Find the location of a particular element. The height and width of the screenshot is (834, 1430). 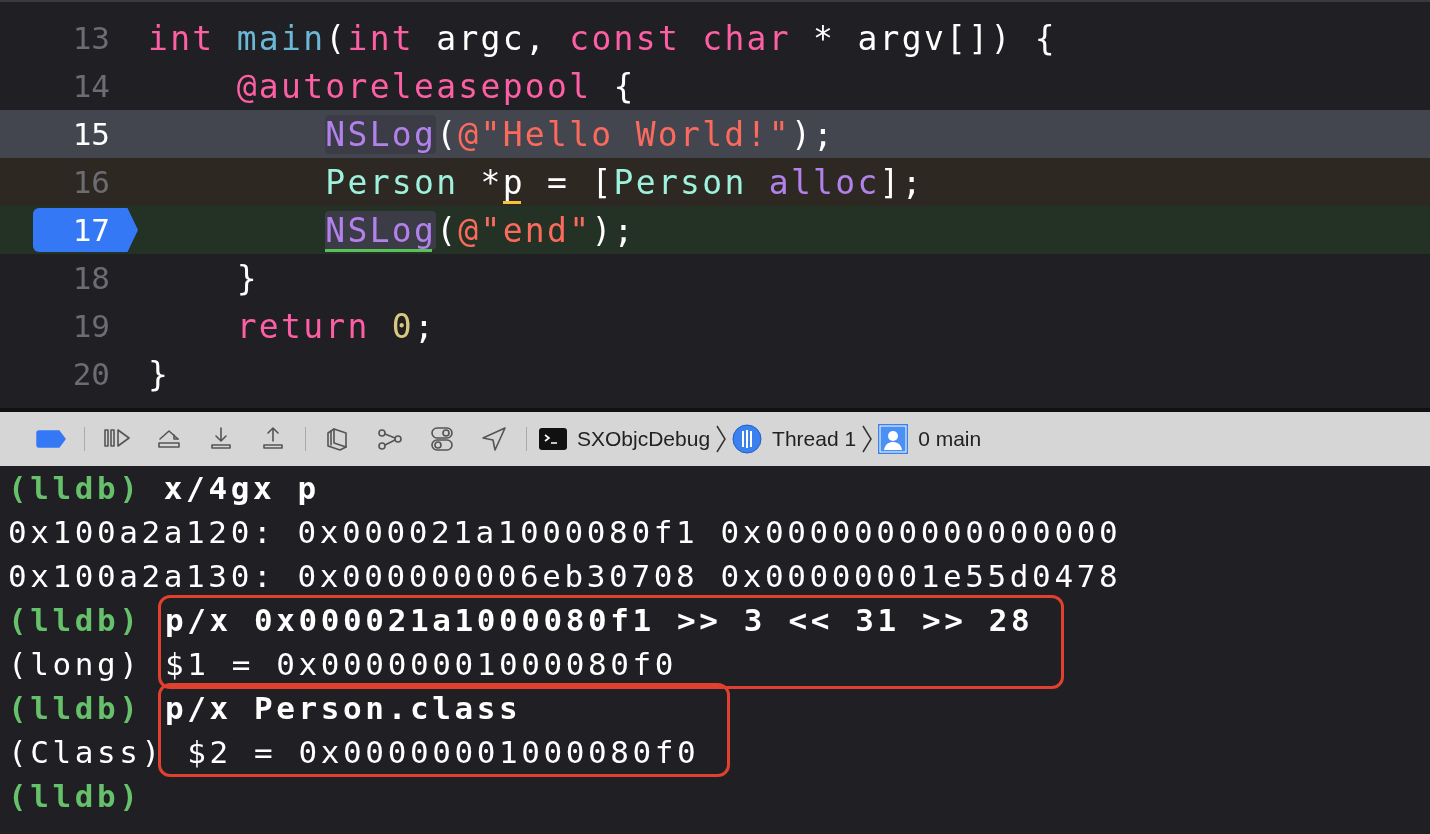

terminal-icon is located at coordinates (553, 439).